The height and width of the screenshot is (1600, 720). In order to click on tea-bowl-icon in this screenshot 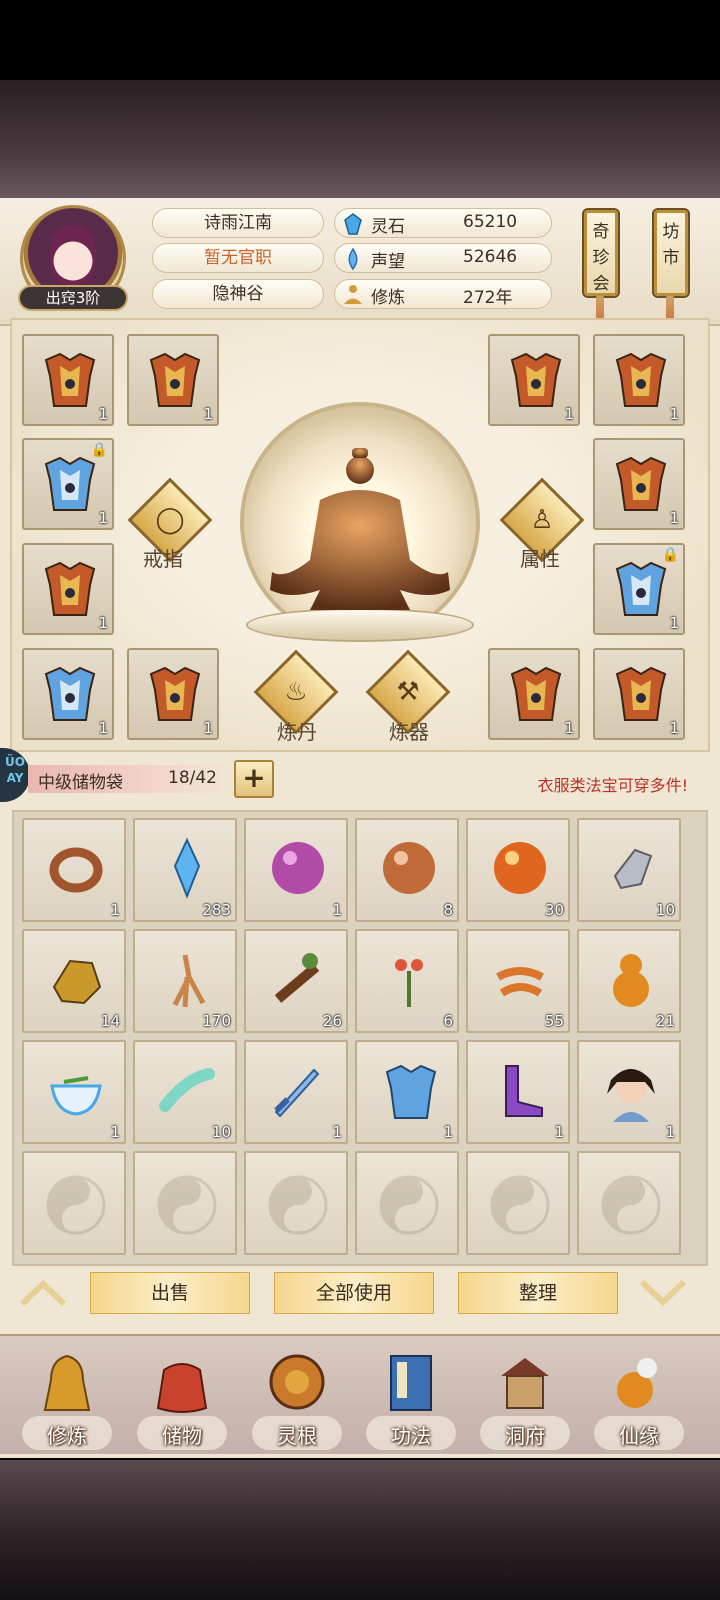, I will do `click(76, 1096)`.